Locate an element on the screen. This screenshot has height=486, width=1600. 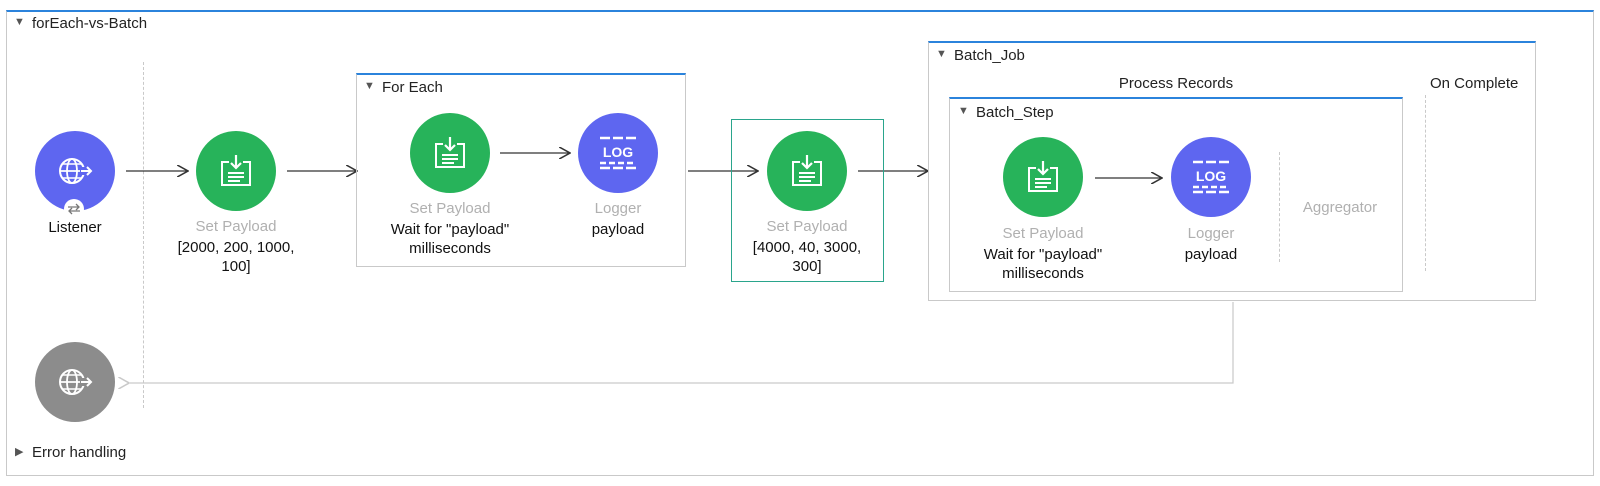
batch-step-set-payload-node is located at coordinates (1043, 177).